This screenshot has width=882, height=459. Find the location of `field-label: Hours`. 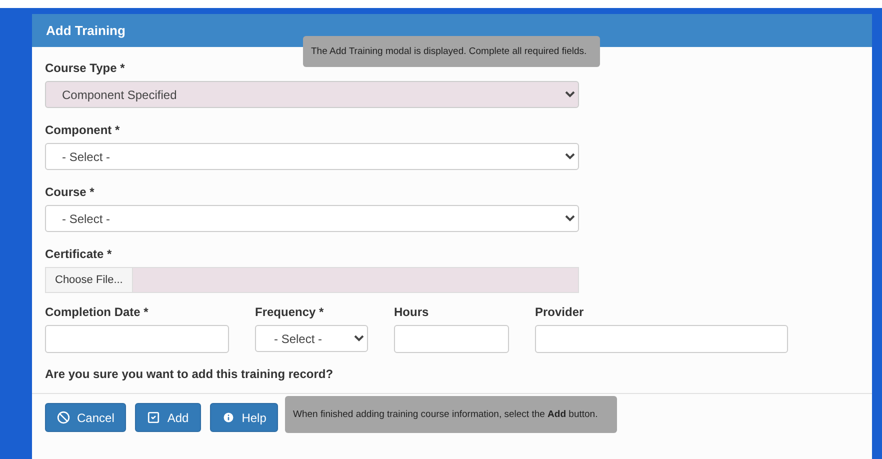

field-label: Hours is located at coordinates (412, 312).